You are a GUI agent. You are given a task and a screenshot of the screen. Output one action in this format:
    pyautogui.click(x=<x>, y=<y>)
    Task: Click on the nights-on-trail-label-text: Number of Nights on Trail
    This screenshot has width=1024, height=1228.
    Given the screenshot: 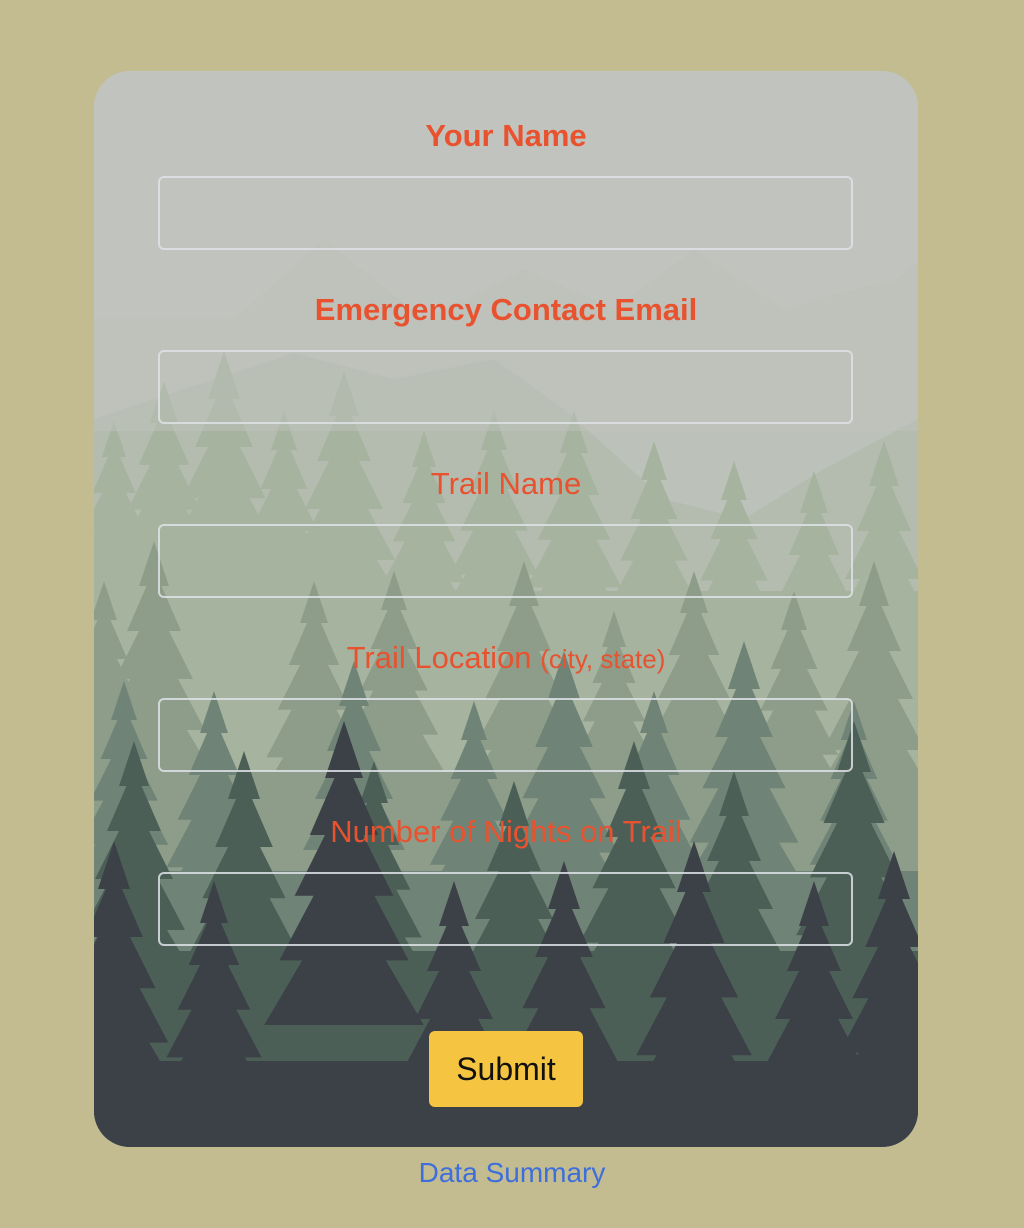 What is the action you would take?
    pyautogui.click(x=506, y=831)
    